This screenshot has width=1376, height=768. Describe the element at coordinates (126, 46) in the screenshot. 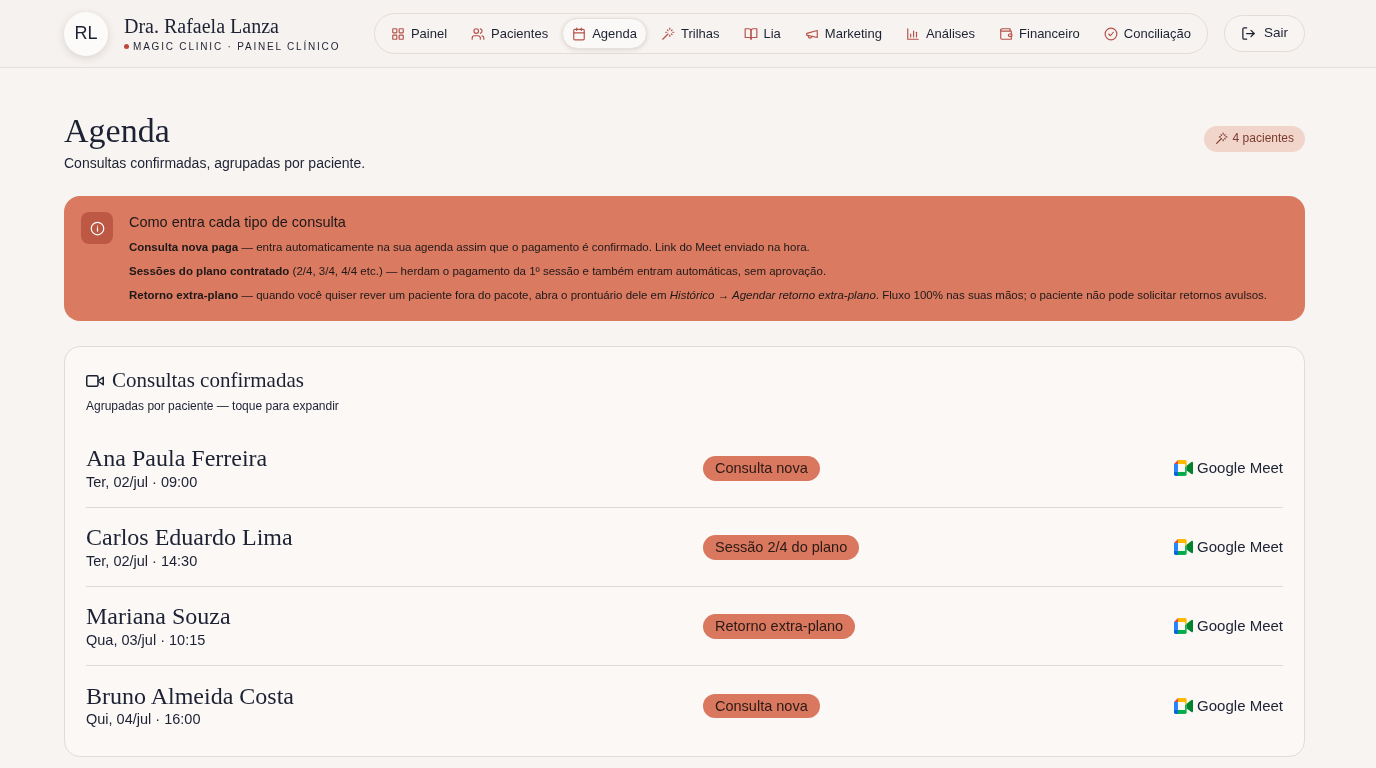

I see `status-dot-icon` at that location.